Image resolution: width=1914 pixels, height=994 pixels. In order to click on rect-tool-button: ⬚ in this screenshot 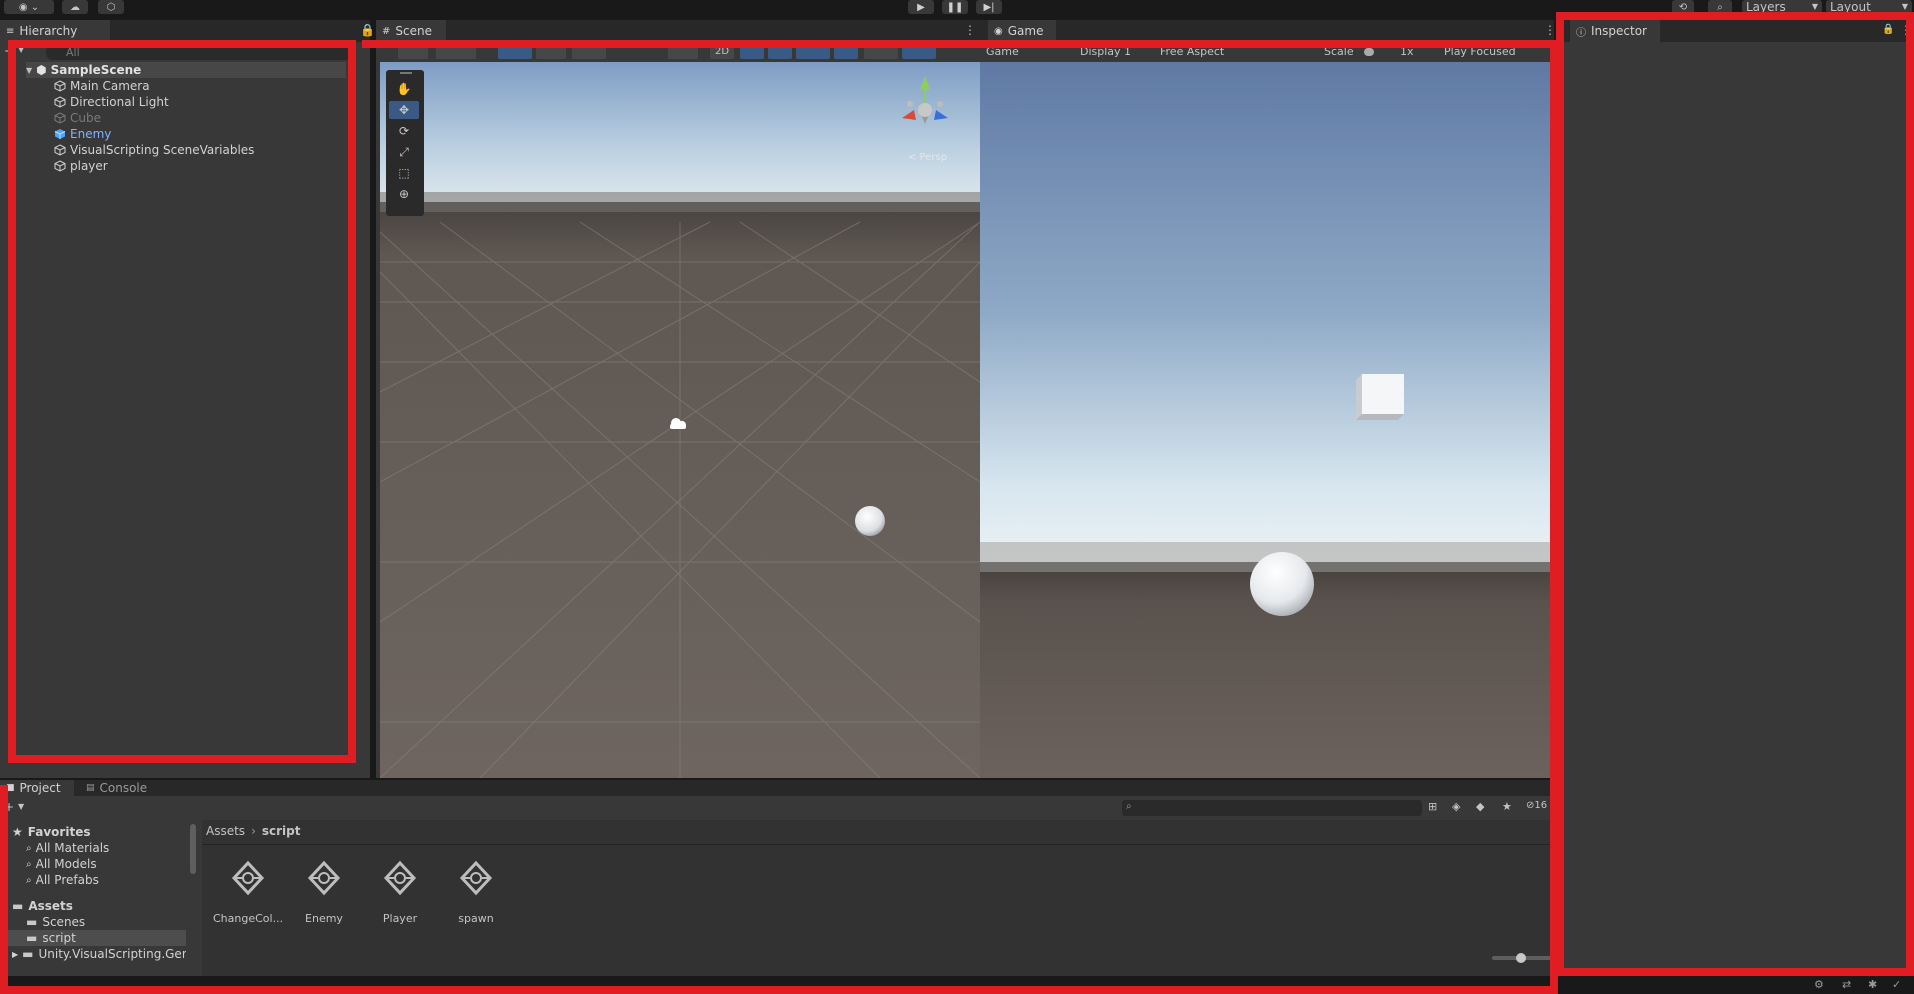, I will do `click(404, 173)`.